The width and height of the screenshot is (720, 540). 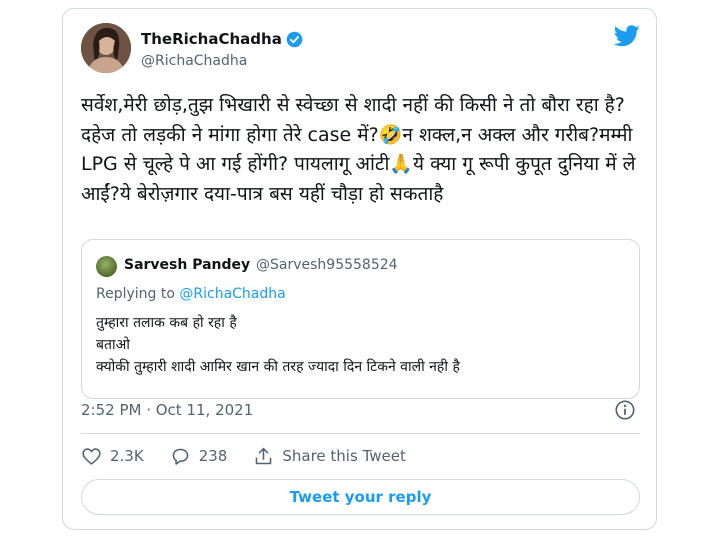 What do you see at coordinates (180, 456) in the screenshot?
I see `reply-icon` at bounding box center [180, 456].